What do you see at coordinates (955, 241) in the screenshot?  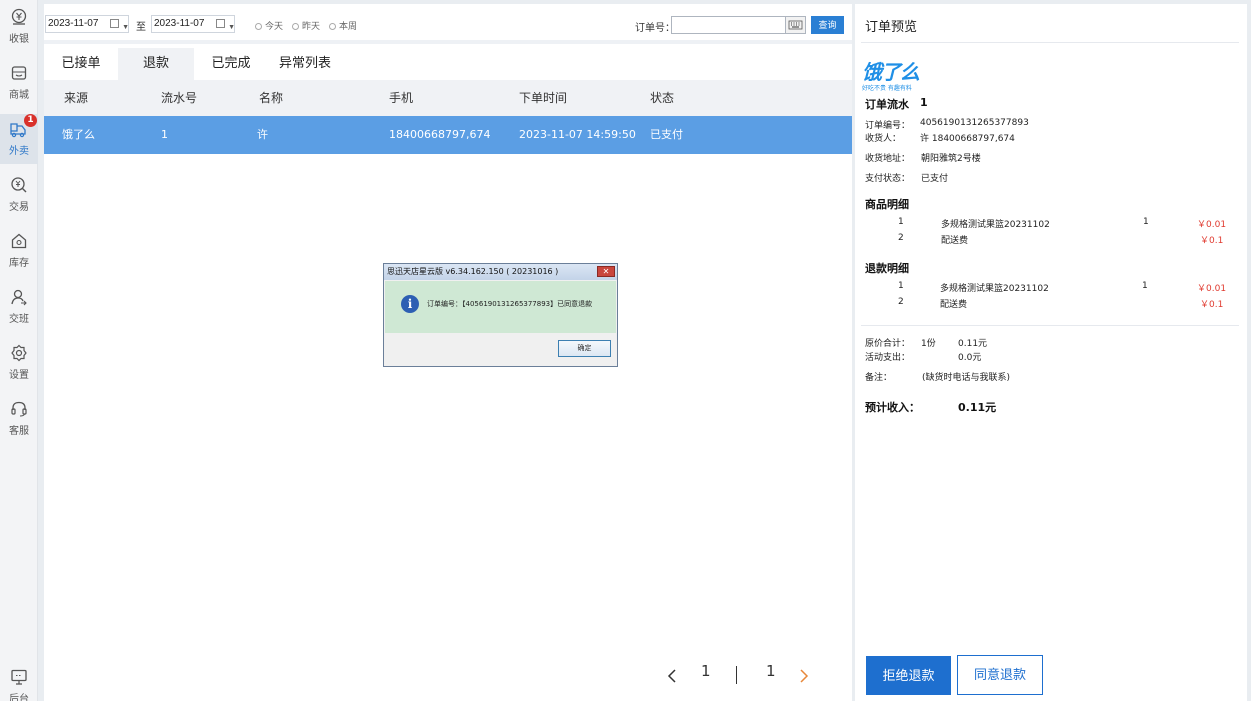 I see `goods-name: 配送费` at bounding box center [955, 241].